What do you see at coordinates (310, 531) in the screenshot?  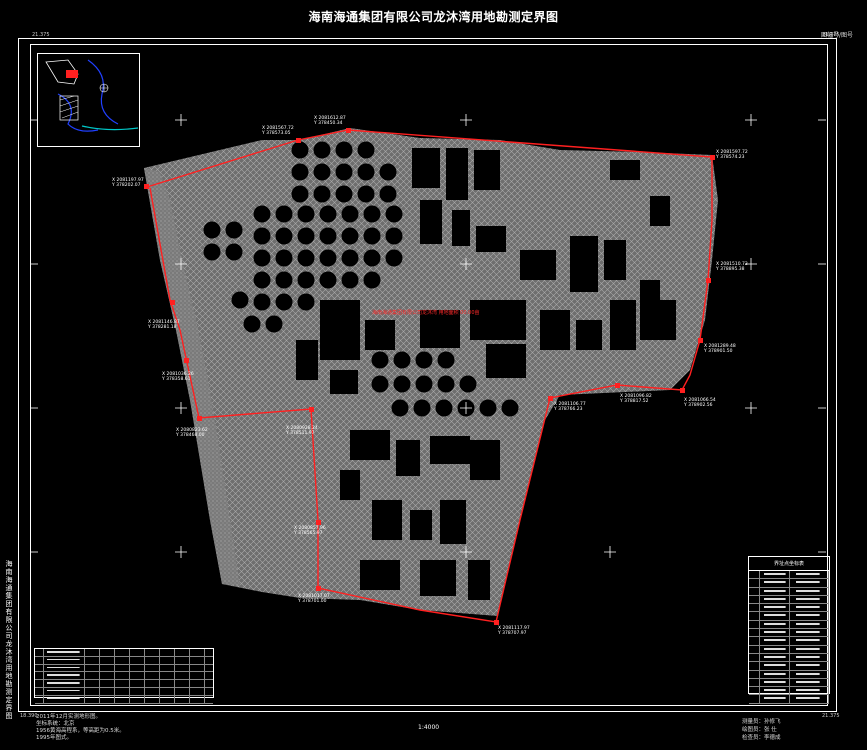 I see `coord-label: X 2080857.96 Y 378565.97` at bounding box center [310, 531].